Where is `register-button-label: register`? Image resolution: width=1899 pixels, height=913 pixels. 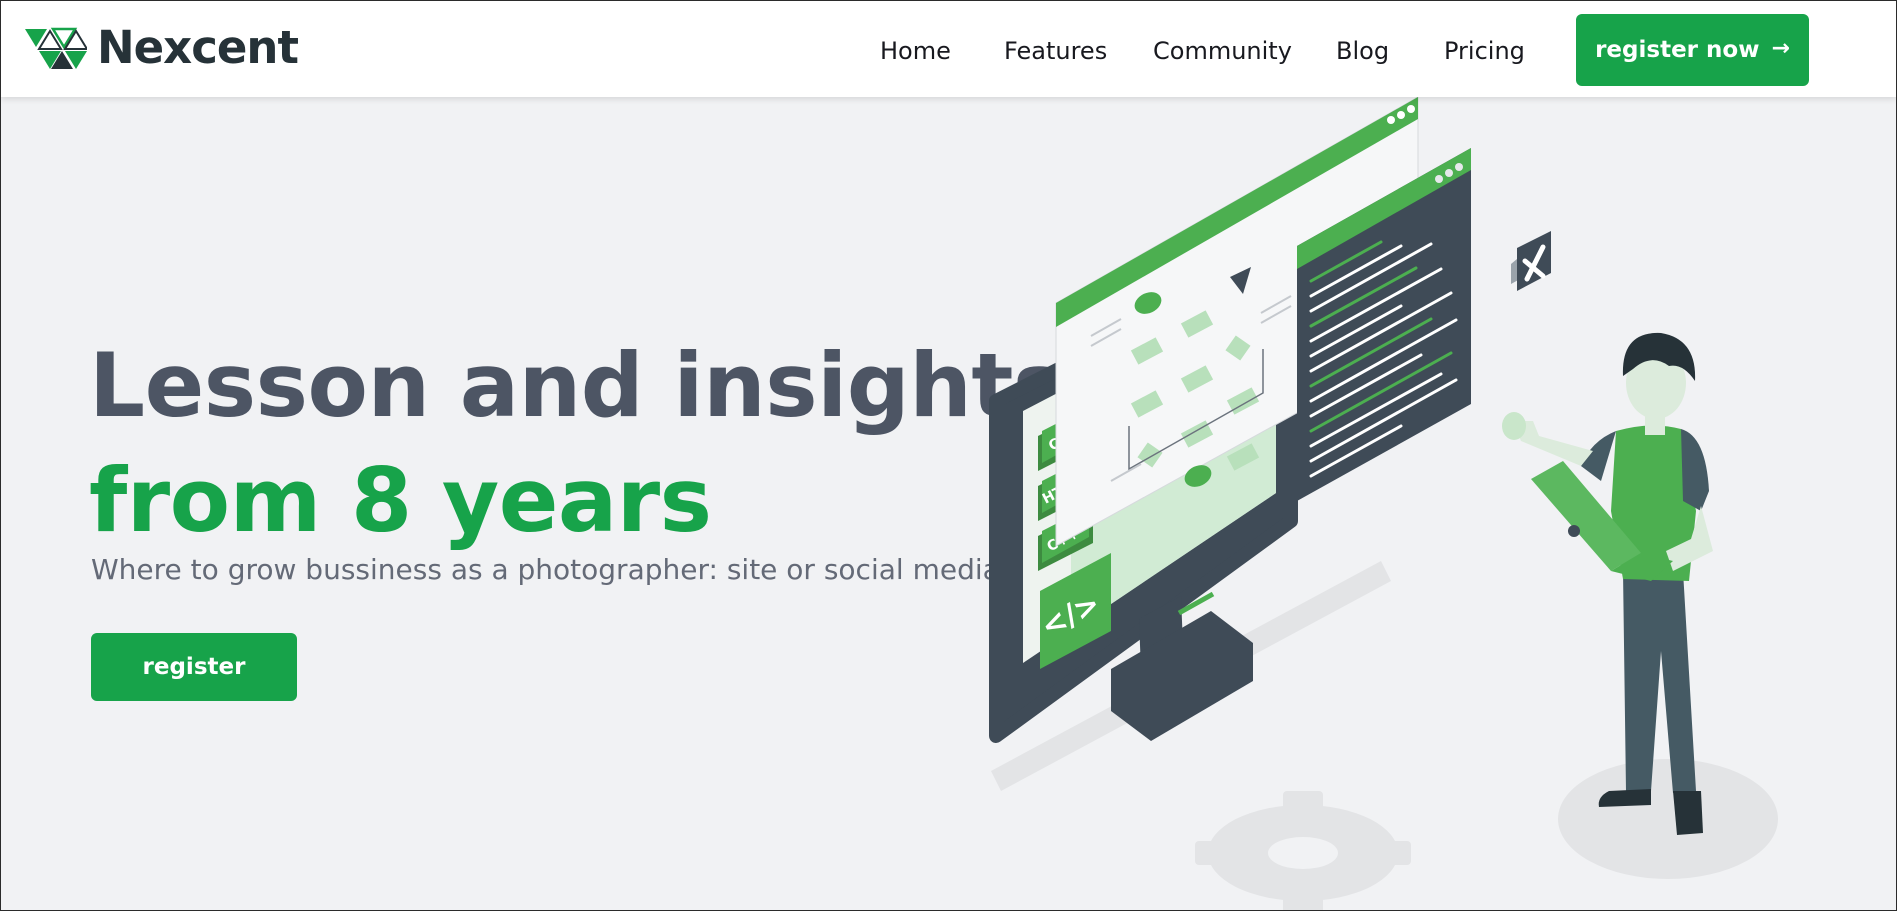 register-button-label: register is located at coordinates (194, 667).